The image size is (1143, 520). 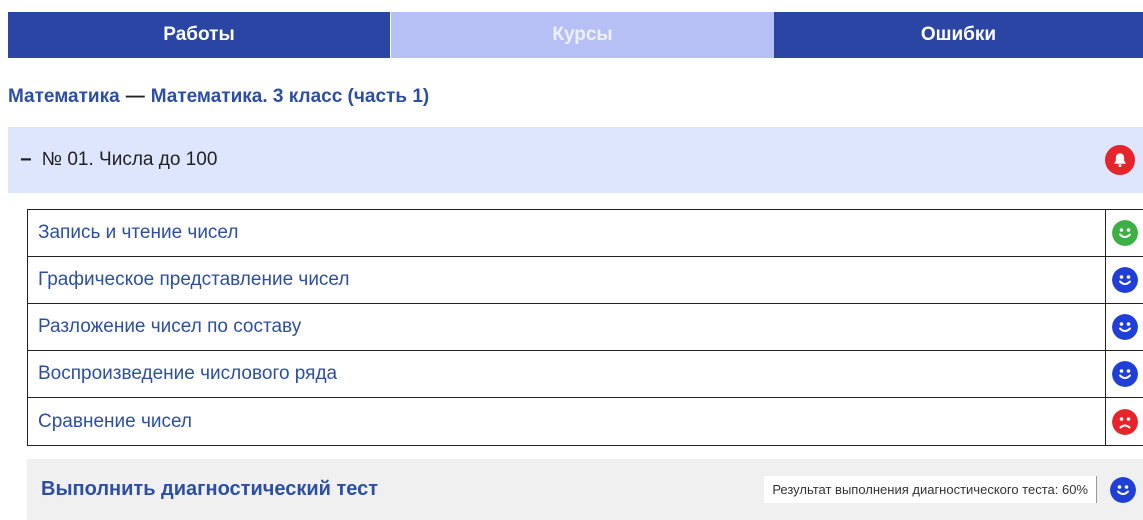 I want to click on run-diagnostic-test-button: Выполнить диагностический тест, so click(x=402, y=489).